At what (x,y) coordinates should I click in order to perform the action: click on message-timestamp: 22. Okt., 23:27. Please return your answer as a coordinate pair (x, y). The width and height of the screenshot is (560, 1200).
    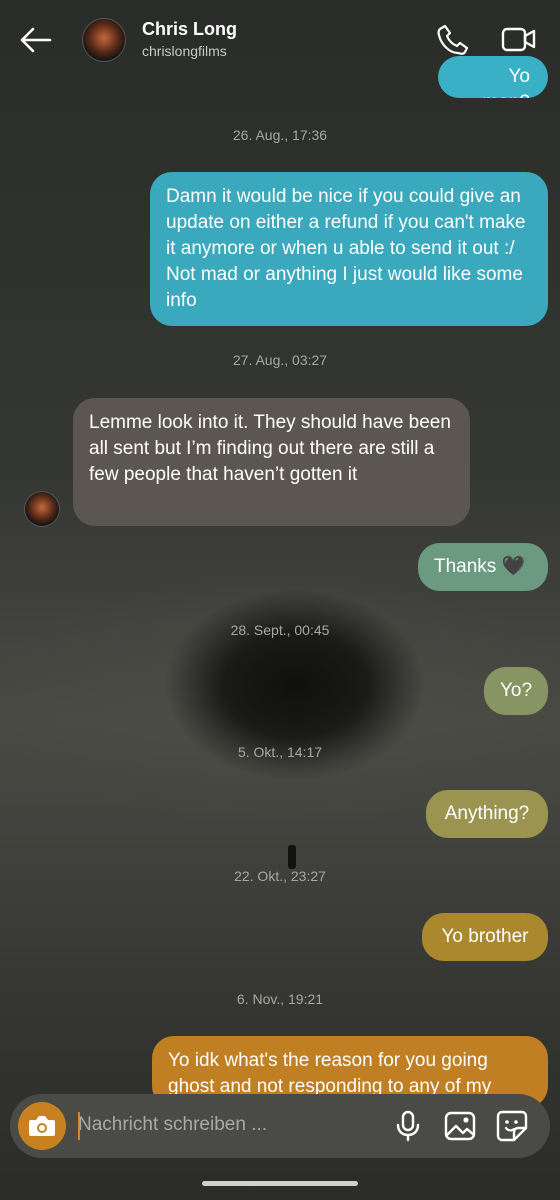
    Looking at the image, I should click on (280, 876).